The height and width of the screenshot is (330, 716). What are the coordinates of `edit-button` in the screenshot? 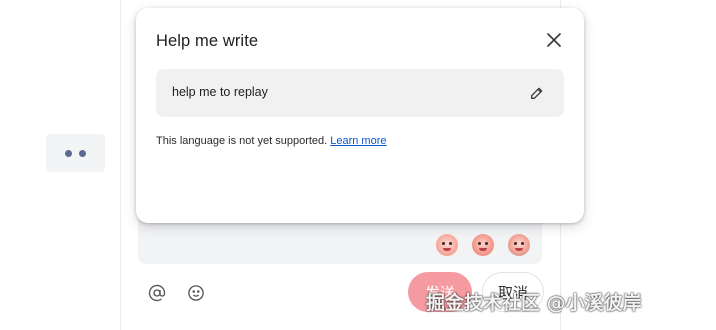 It's located at (537, 93).